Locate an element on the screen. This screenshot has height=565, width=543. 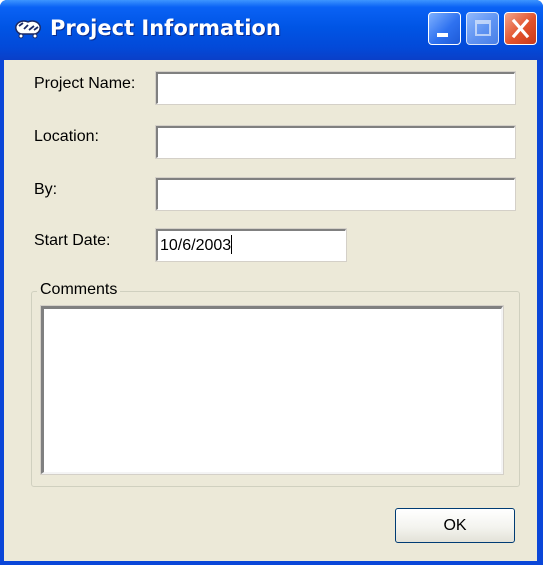
minimize-icon is located at coordinates (442, 35).